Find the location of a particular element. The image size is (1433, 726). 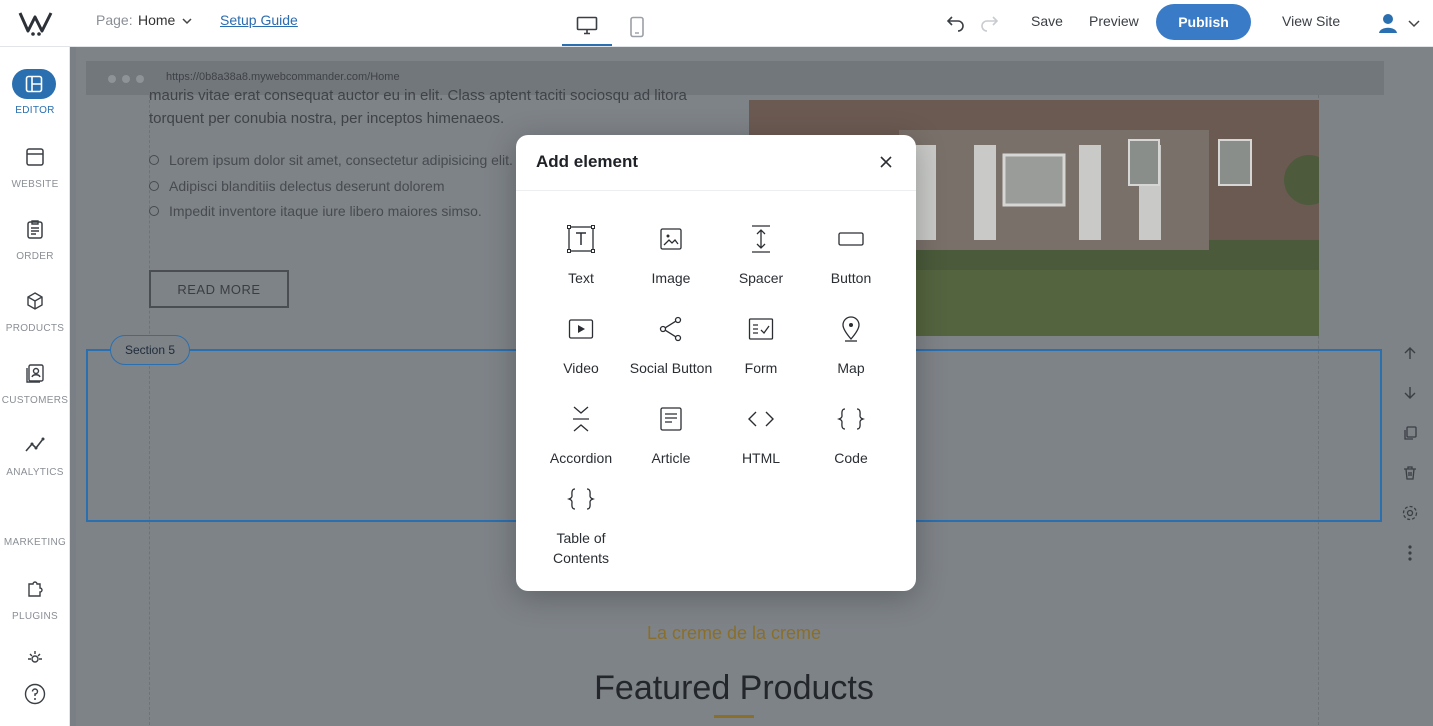

move-down-button is located at coordinates (1410, 393).